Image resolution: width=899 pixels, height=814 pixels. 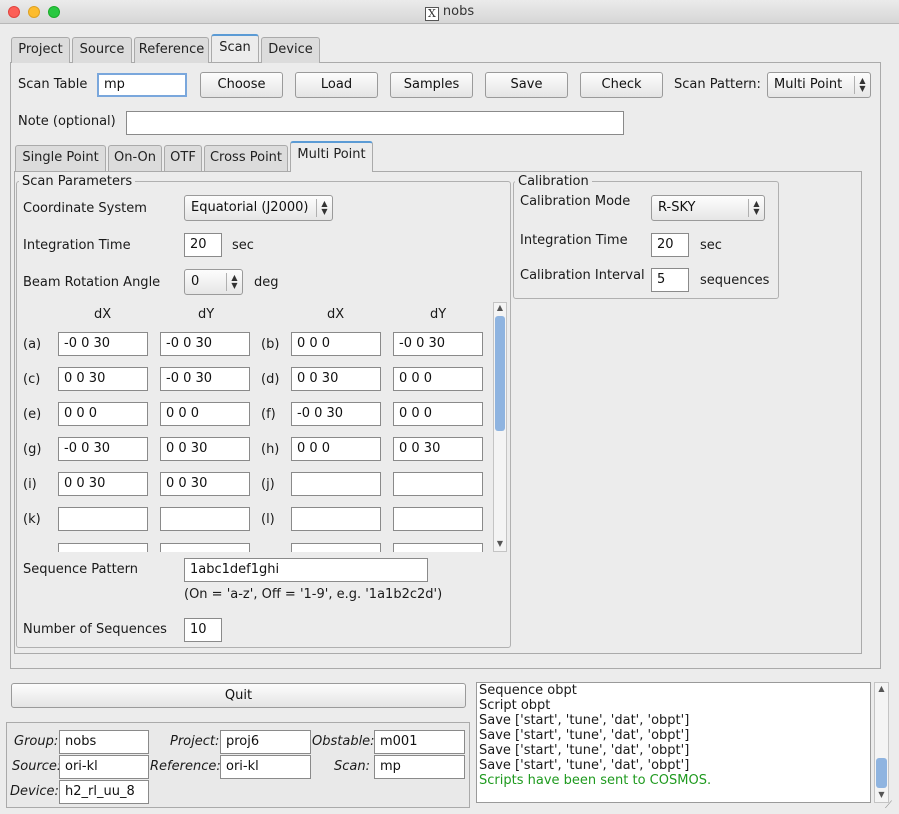 What do you see at coordinates (266, 282) in the screenshot?
I see `beam-rotation-unit: deg` at bounding box center [266, 282].